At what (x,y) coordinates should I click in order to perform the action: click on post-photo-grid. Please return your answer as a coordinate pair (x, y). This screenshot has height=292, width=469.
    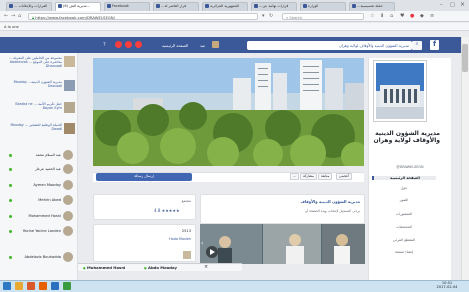
    Looking at the image, I should click on (282, 244).